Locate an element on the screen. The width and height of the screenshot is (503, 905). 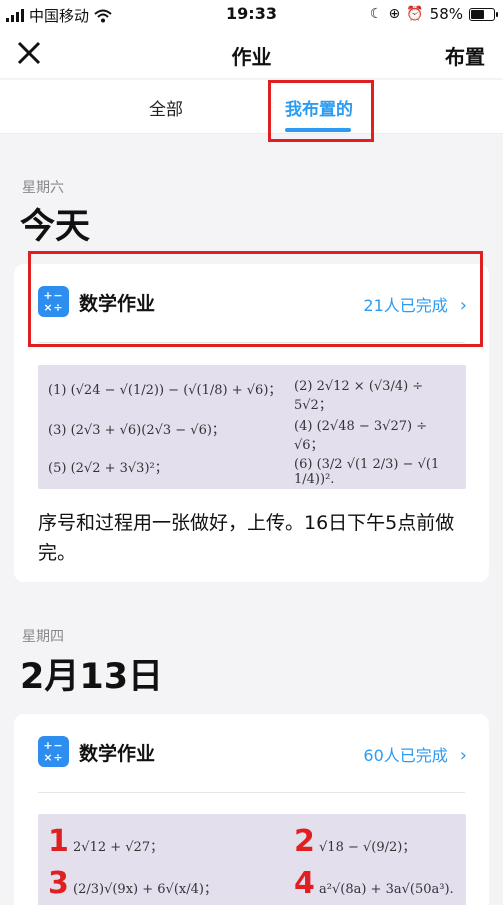
problem-number: 4 is located at coordinates (304, 883).